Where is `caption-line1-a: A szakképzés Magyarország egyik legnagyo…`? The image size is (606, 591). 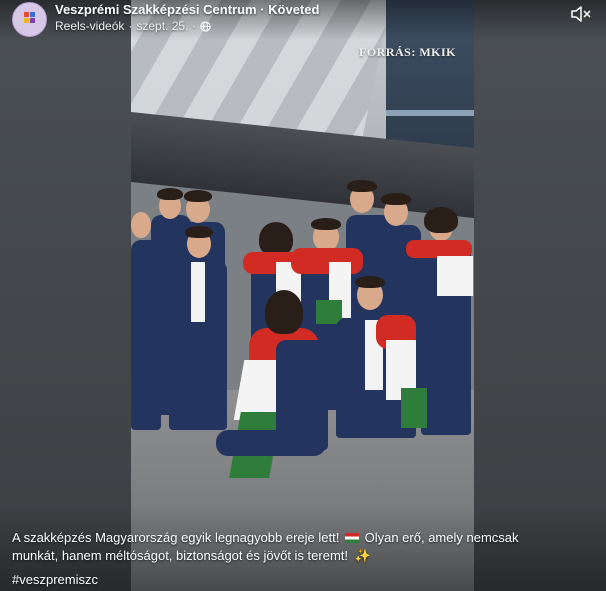 caption-line1-a: A szakképzés Magyarország egyik legnagyo… is located at coordinates (176, 537).